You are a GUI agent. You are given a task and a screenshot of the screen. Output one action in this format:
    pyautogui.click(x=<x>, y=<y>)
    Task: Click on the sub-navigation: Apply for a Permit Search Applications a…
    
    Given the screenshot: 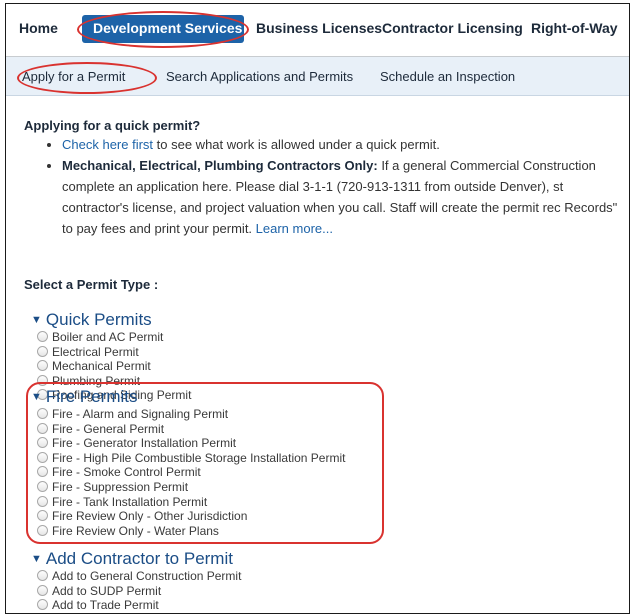 What is the action you would take?
    pyautogui.click(x=317, y=76)
    